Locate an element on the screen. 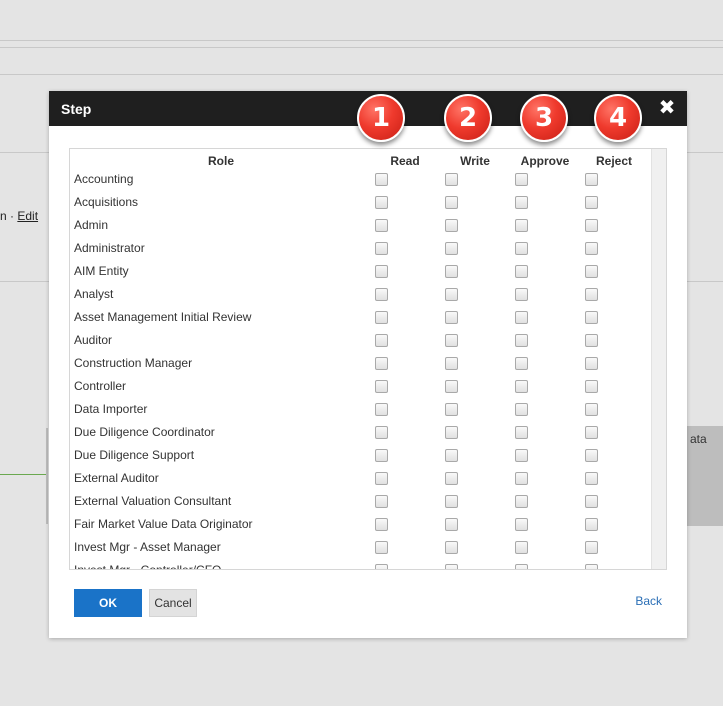 This screenshot has height=706, width=723. table-row: Data Importer is located at coordinates (360, 410).